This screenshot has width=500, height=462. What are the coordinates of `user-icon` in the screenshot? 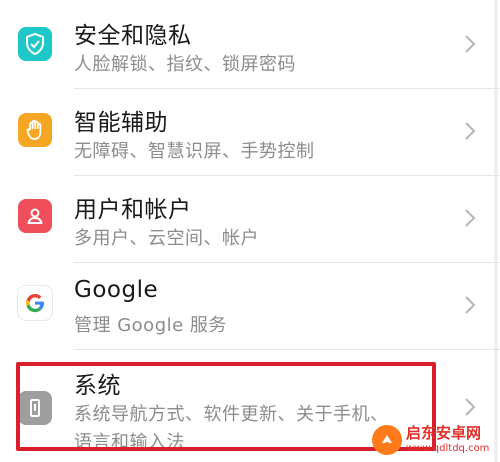 It's located at (35, 216).